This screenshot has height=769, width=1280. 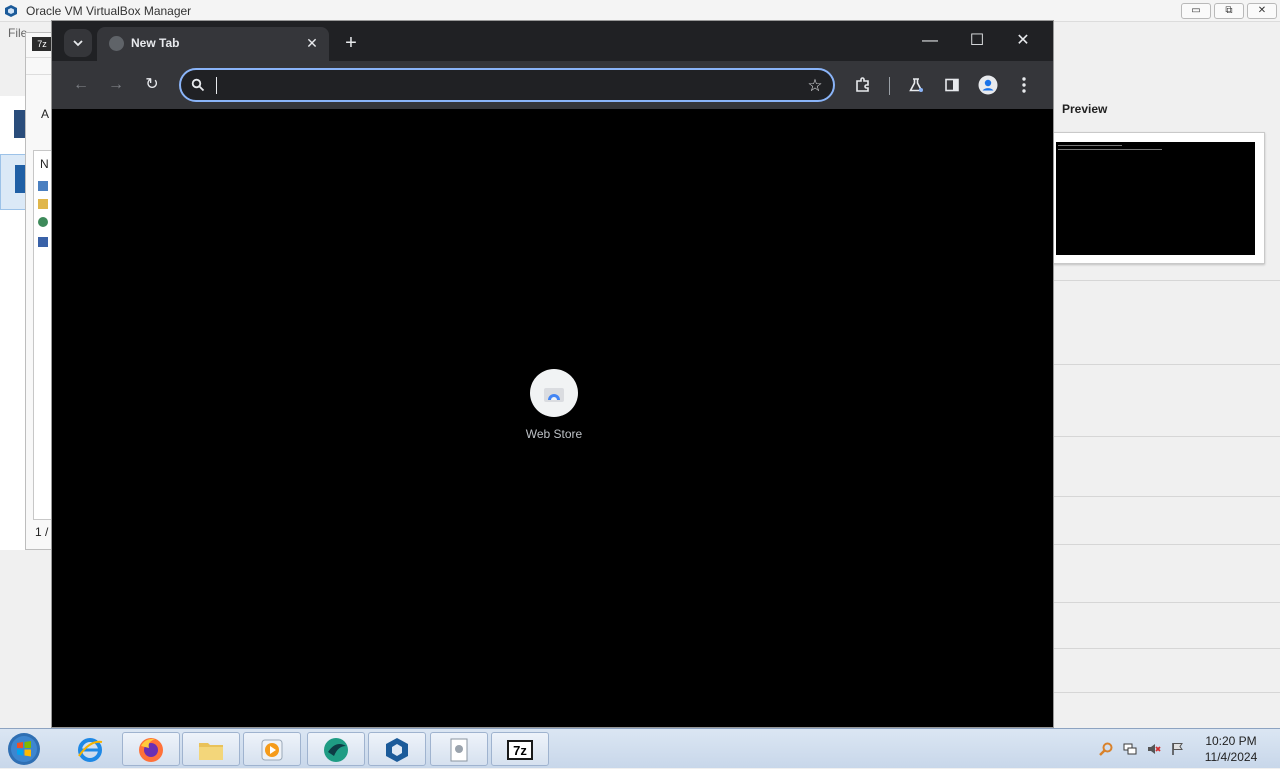 I want to click on web-store-icon, so click(x=554, y=395).